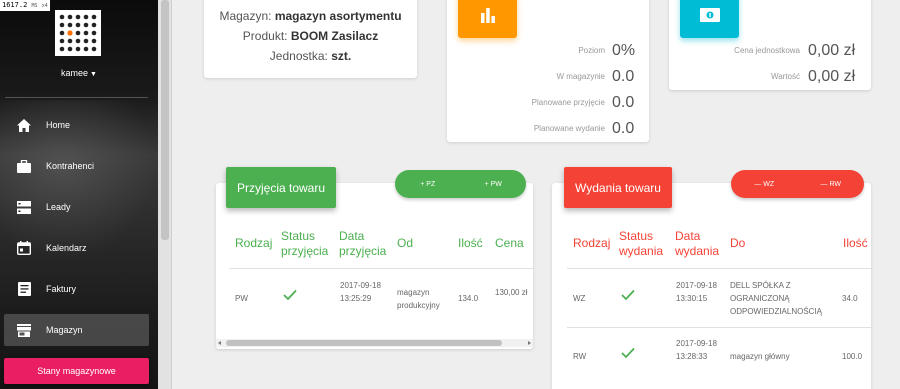 This screenshot has height=389, width=900. I want to click on cell-ilosc: 134.0, so click(468, 298).